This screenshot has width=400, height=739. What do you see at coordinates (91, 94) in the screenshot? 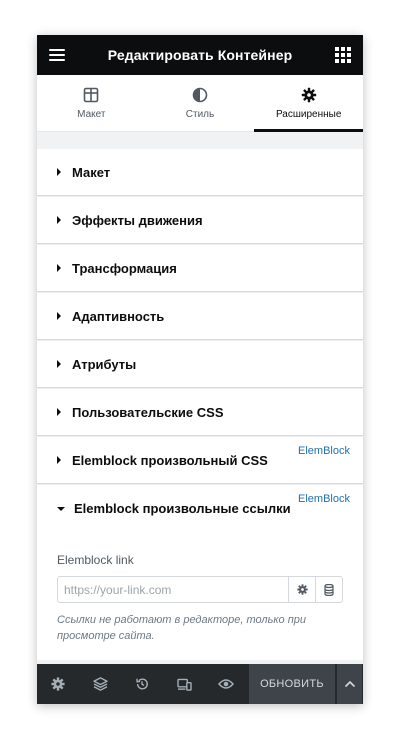
I see `layout-icon` at bounding box center [91, 94].